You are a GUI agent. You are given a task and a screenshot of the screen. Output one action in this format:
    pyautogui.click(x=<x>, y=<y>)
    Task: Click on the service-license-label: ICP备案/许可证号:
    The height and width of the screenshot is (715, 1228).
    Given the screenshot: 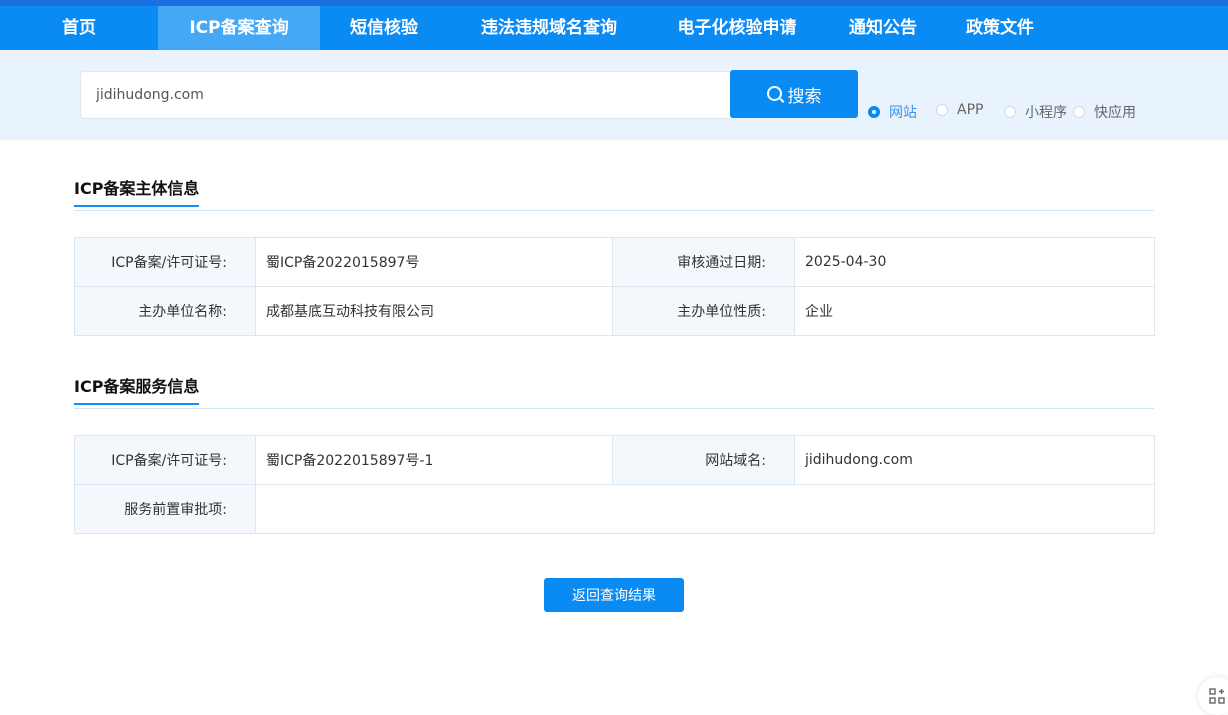 What is the action you would take?
    pyautogui.click(x=165, y=460)
    